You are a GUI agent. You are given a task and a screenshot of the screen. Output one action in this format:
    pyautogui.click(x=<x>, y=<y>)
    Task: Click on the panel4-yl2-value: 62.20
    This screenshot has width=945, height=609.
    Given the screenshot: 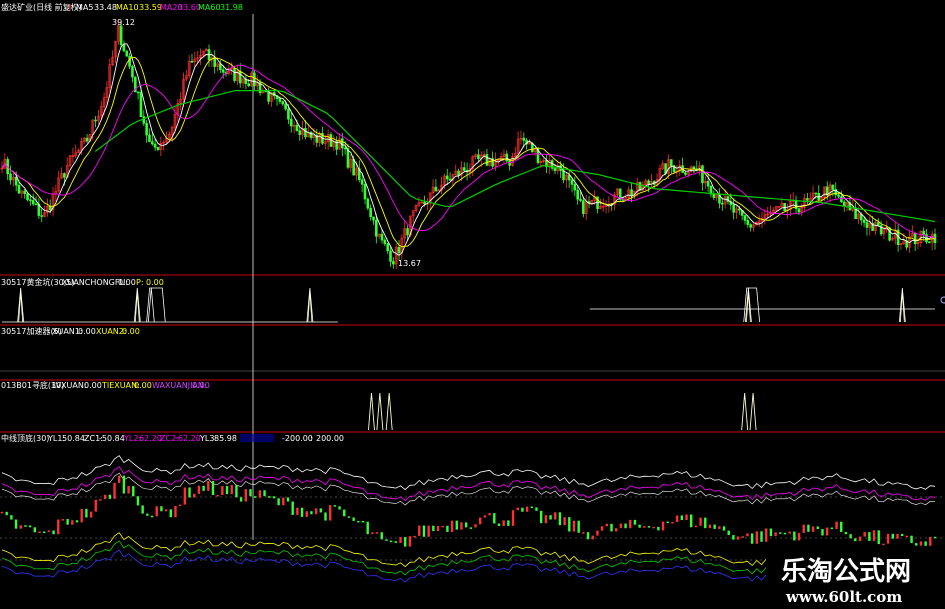 What is the action you would take?
    pyautogui.click(x=150, y=438)
    